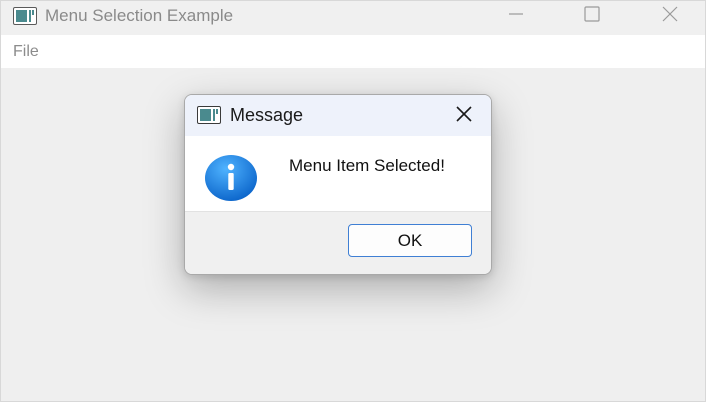 This screenshot has width=706, height=402. I want to click on maximize-button, so click(592, 16).